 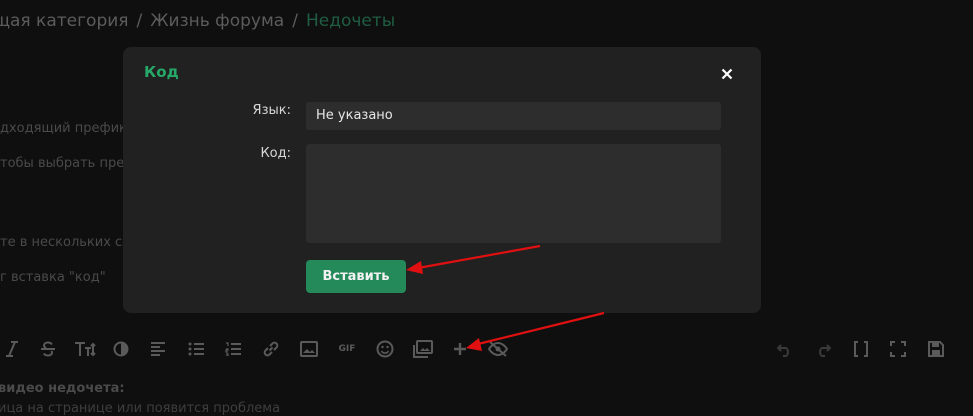 What do you see at coordinates (217, 21) in the screenshot?
I see `breadcrumb-item-forum-life: Жизнь форума` at bounding box center [217, 21].